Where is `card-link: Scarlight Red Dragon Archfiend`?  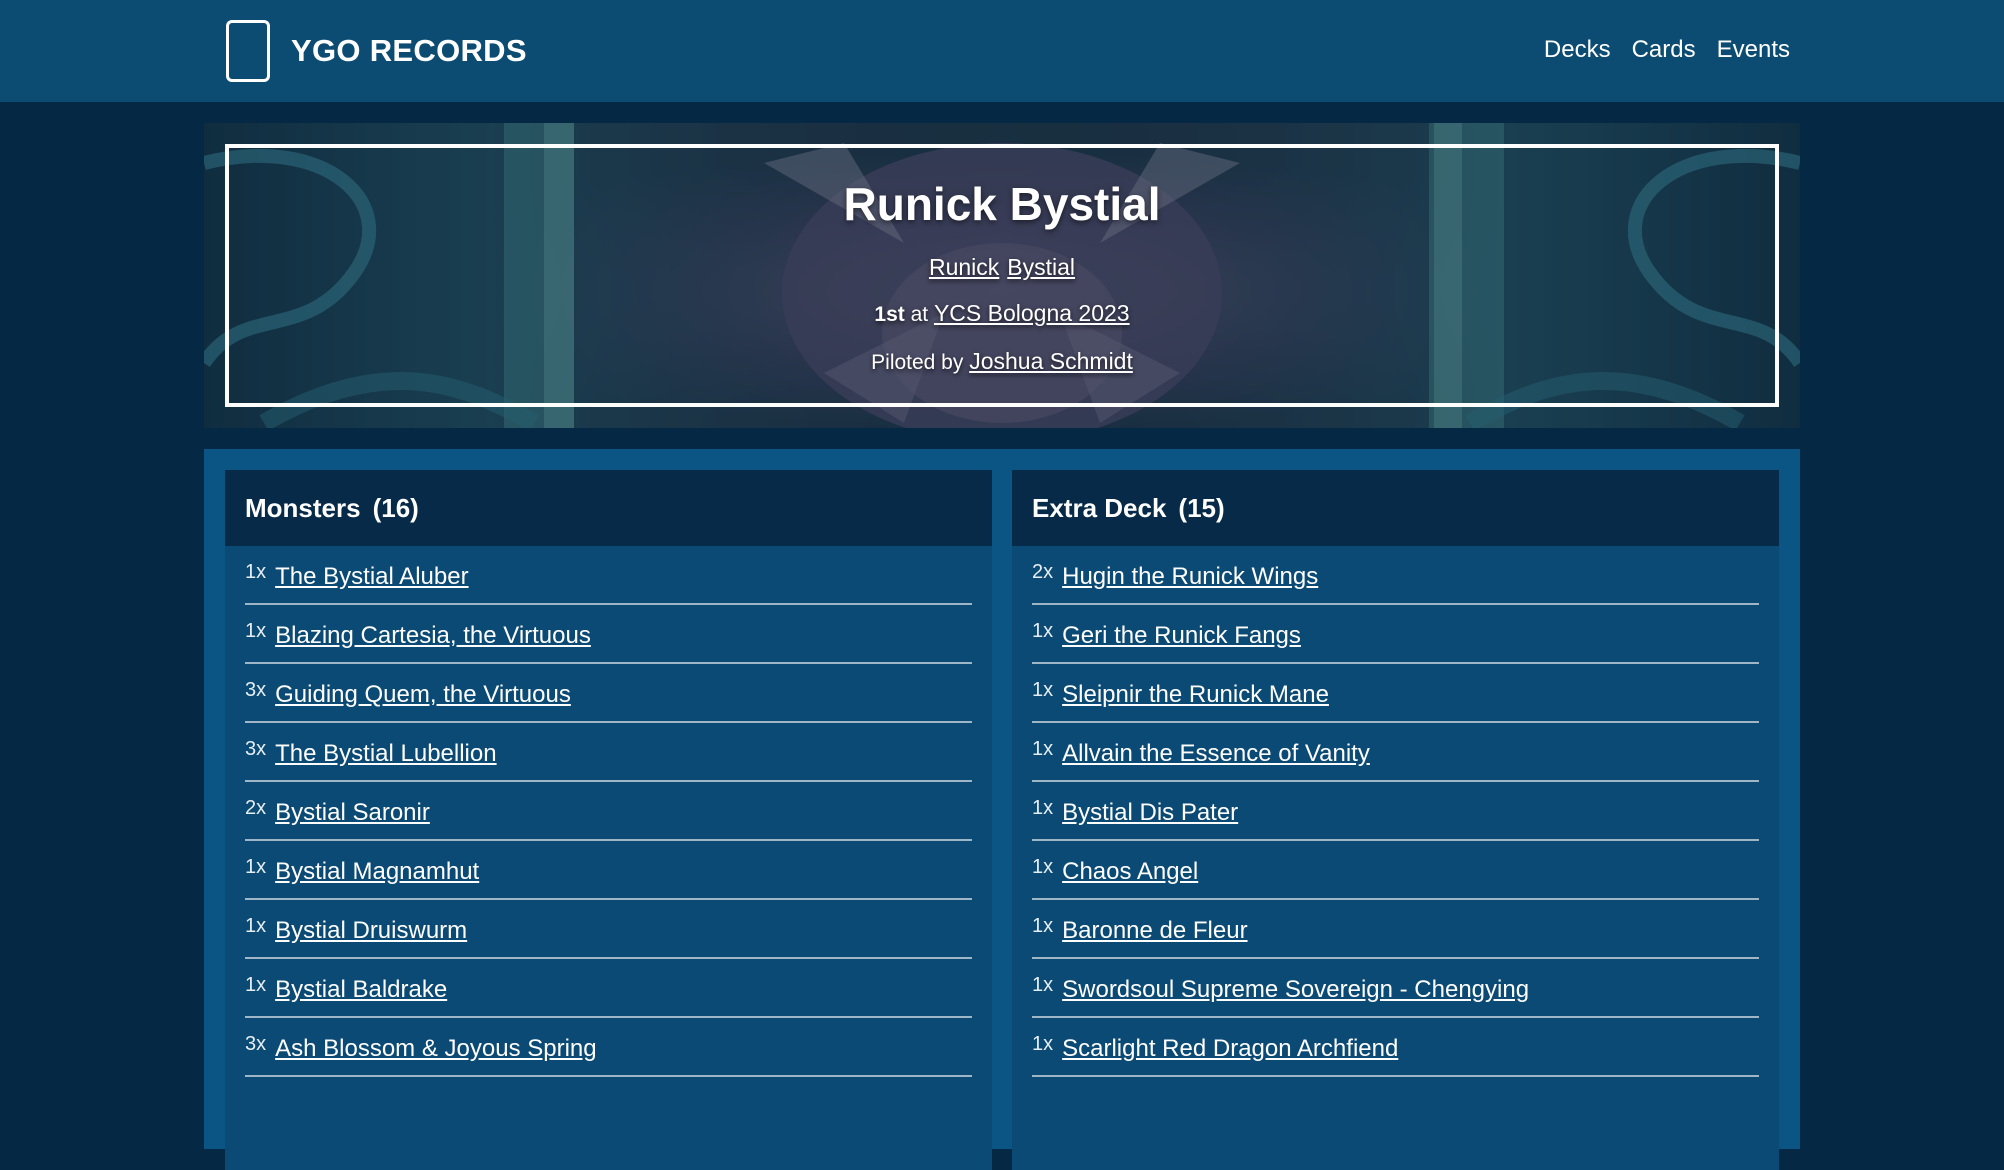
card-link: Scarlight Red Dragon Archfiend is located at coordinates (1230, 1049).